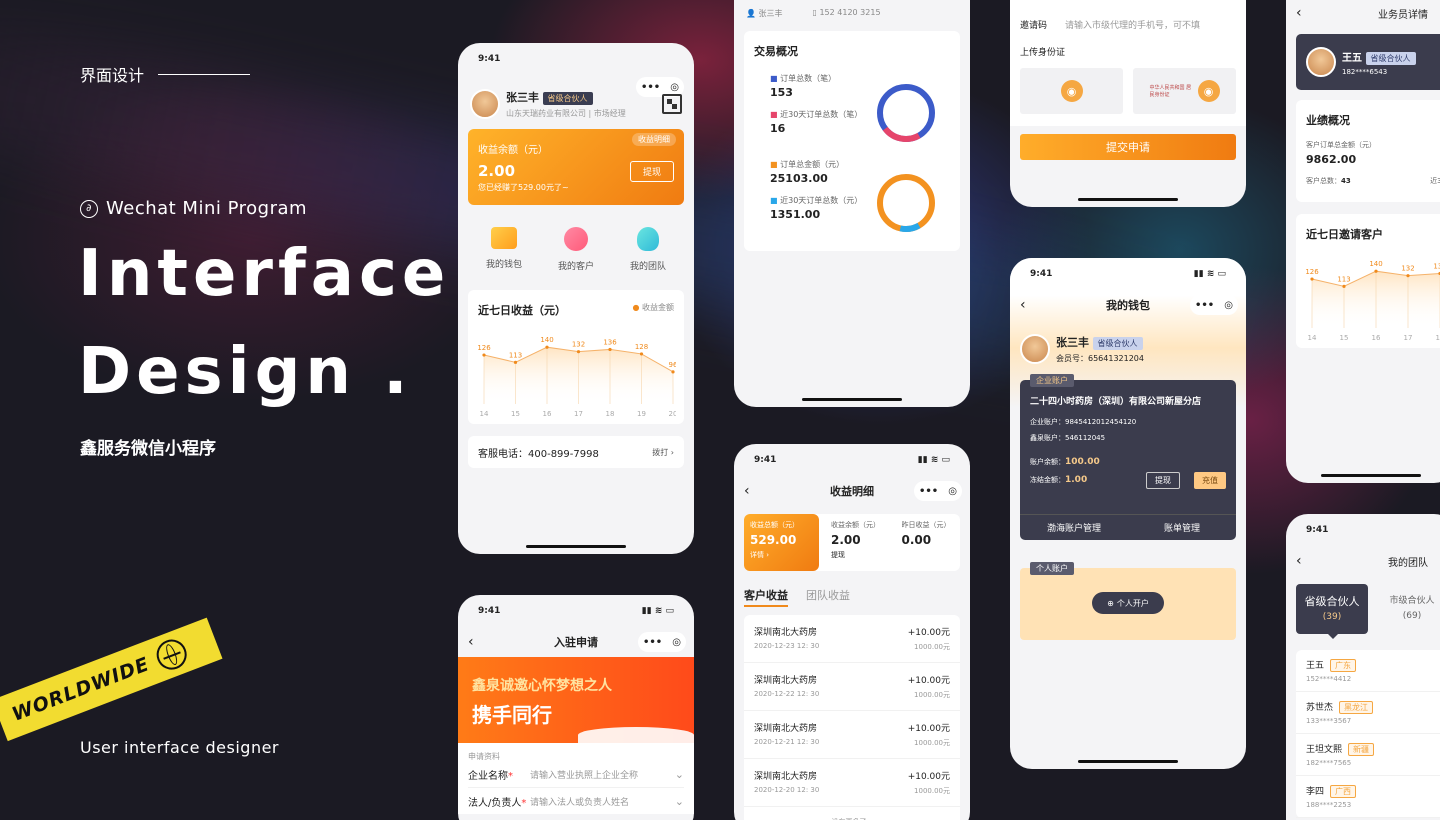  What do you see at coordinates (566, 113) in the screenshot?
I see `company-label: 山东天瑞药业有限公司 | 市场经理` at bounding box center [566, 113].